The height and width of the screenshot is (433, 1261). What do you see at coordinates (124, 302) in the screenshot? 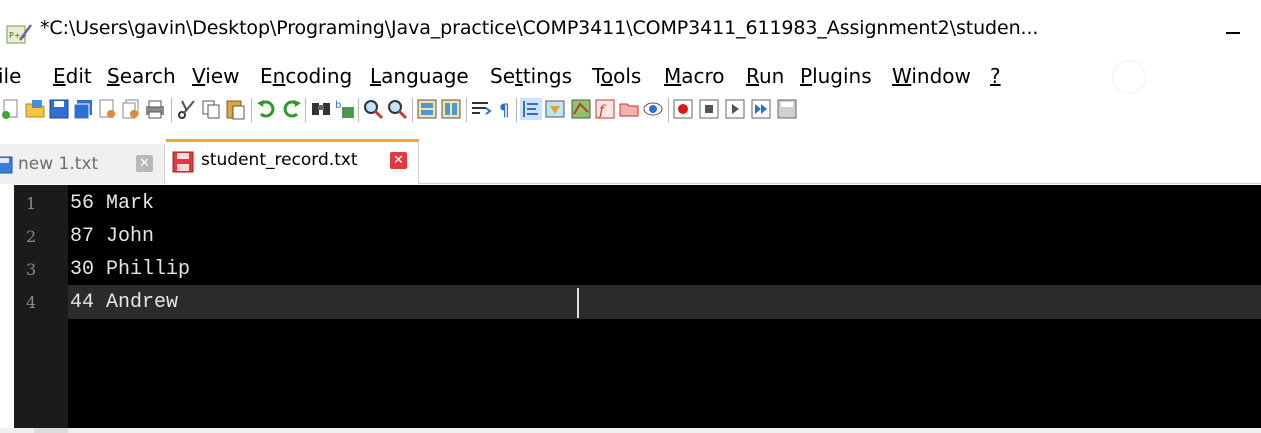
I see `text-line: 44 Andrew` at bounding box center [124, 302].